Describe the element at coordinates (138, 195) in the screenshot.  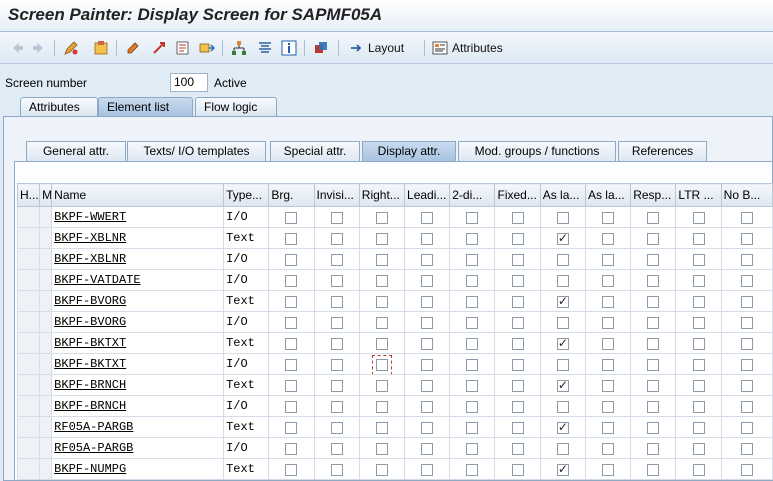
I see `col-name: Name` at that location.